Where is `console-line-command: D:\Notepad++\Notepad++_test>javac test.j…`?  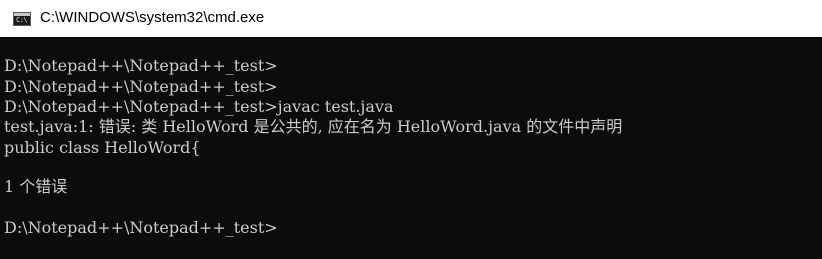 console-line-command: D:\Notepad++\Notepad++_test>javac test.j… is located at coordinates (199, 106).